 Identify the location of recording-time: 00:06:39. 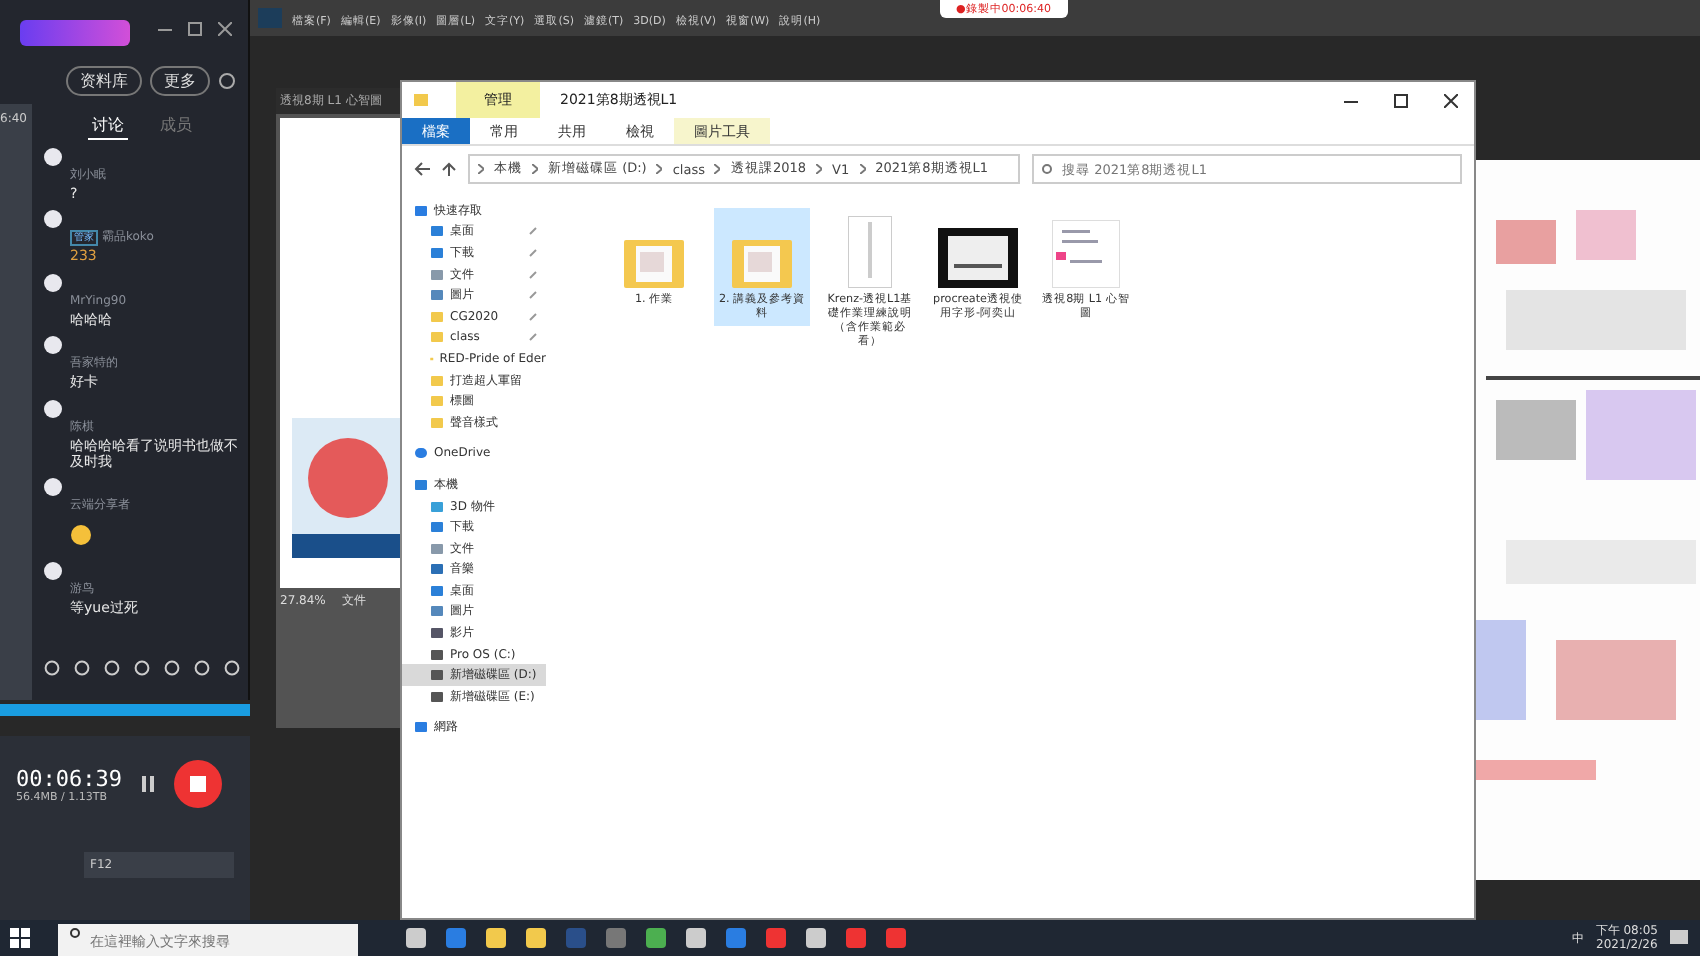
(69, 778).